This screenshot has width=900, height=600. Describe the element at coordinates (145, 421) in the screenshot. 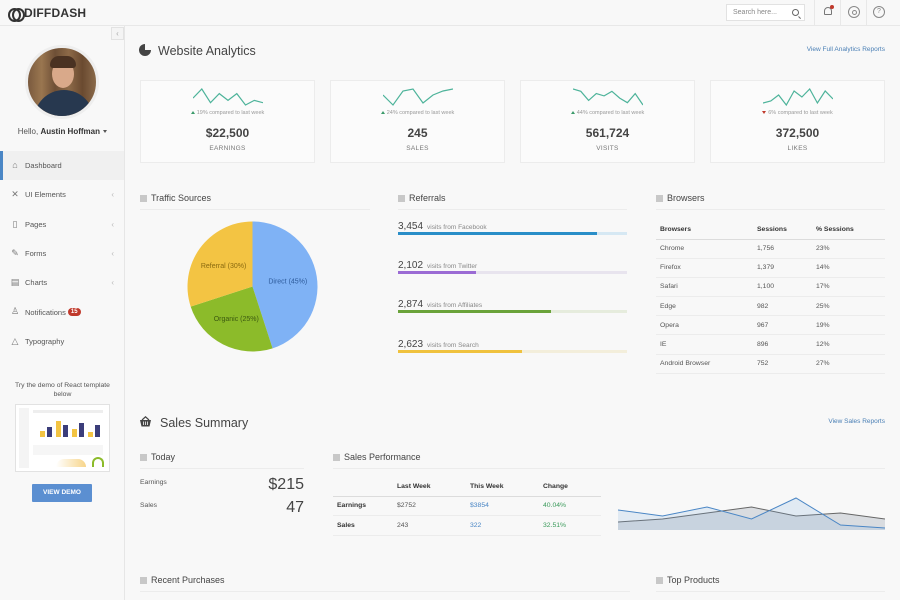

I see `basket-icon` at that location.